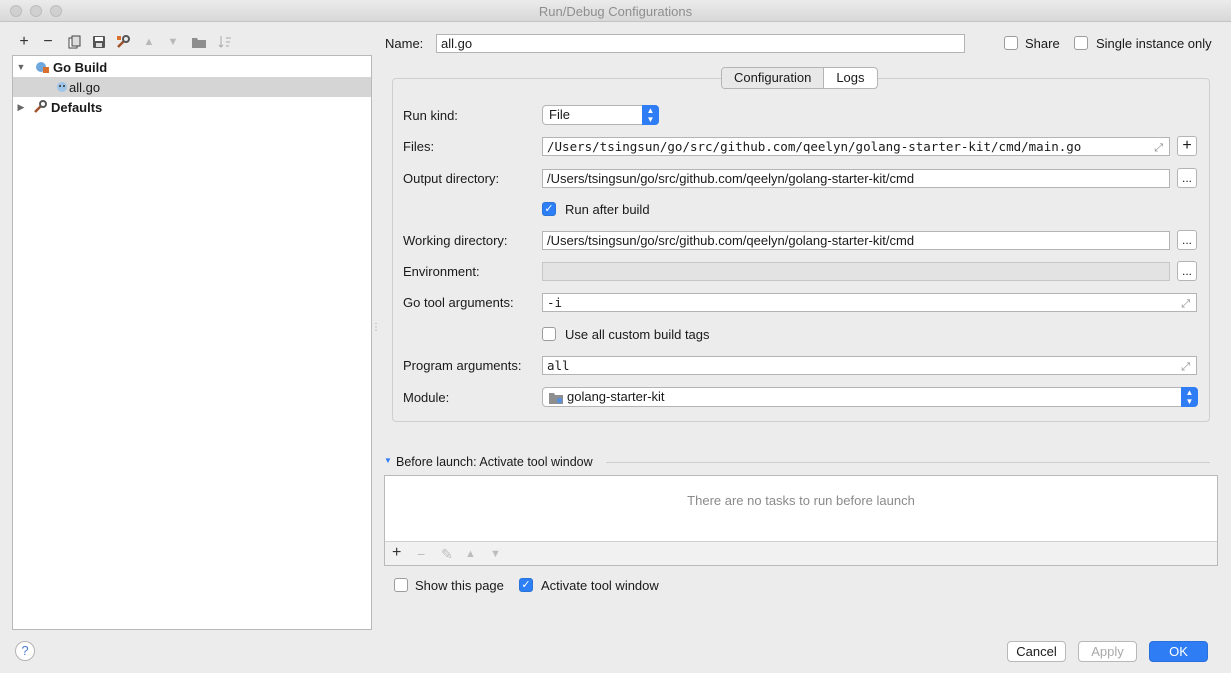 The width and height of the screenshot is (1231, 673). I want to click on save-icon, so click(99, 42).